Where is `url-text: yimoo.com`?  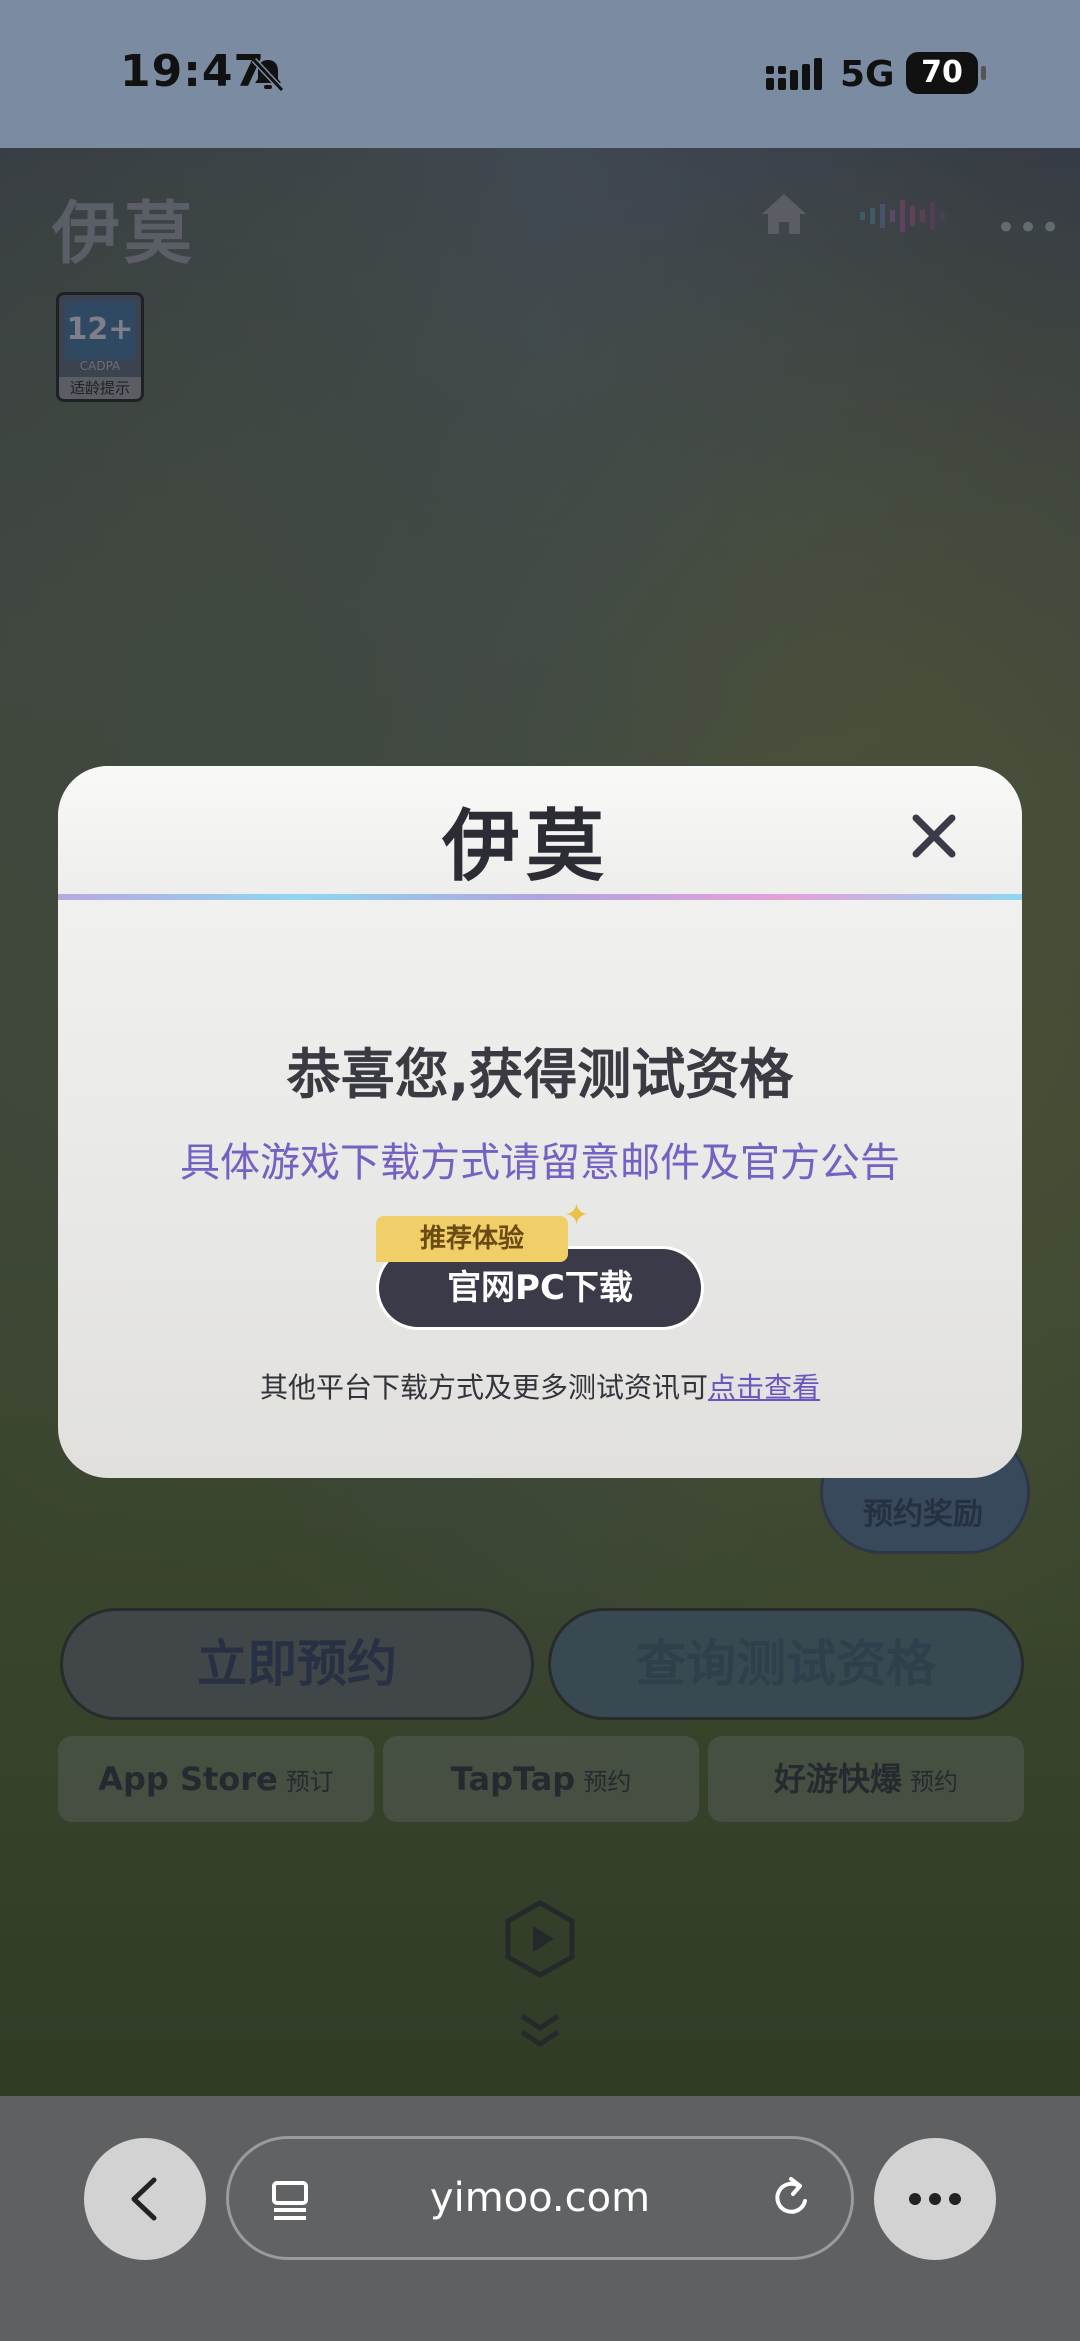
url-text: yimoo.com is located at coordinates (540, 2198).